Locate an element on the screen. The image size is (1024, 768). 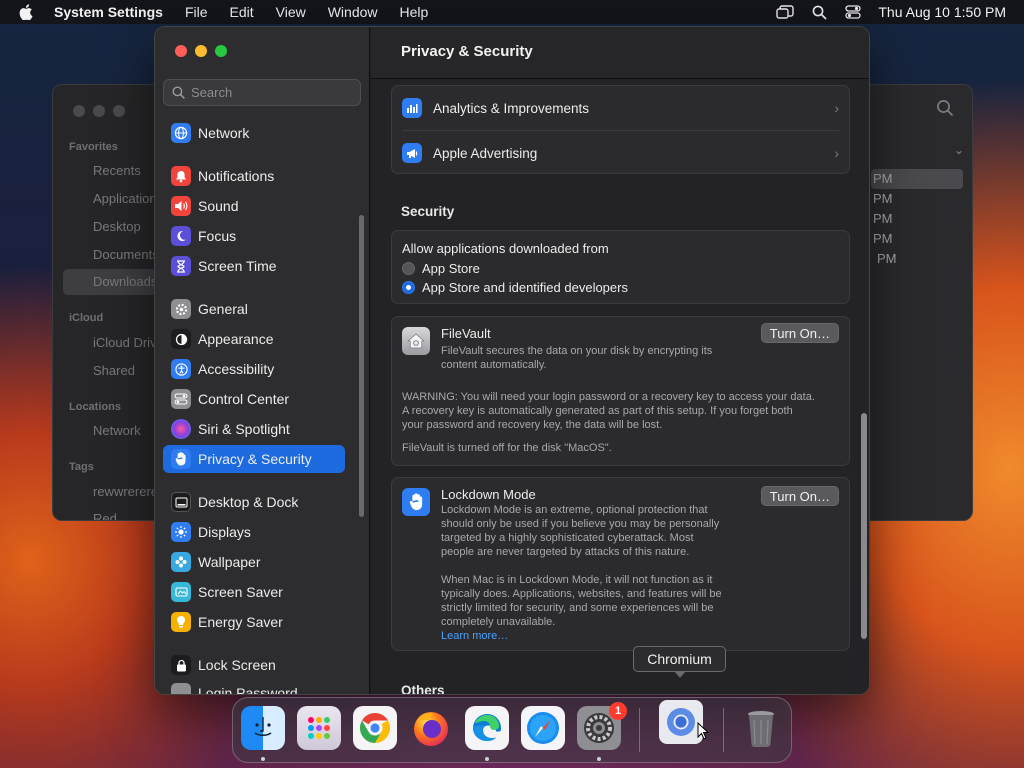
hourglass-icon is located at coordinates (181, 266).